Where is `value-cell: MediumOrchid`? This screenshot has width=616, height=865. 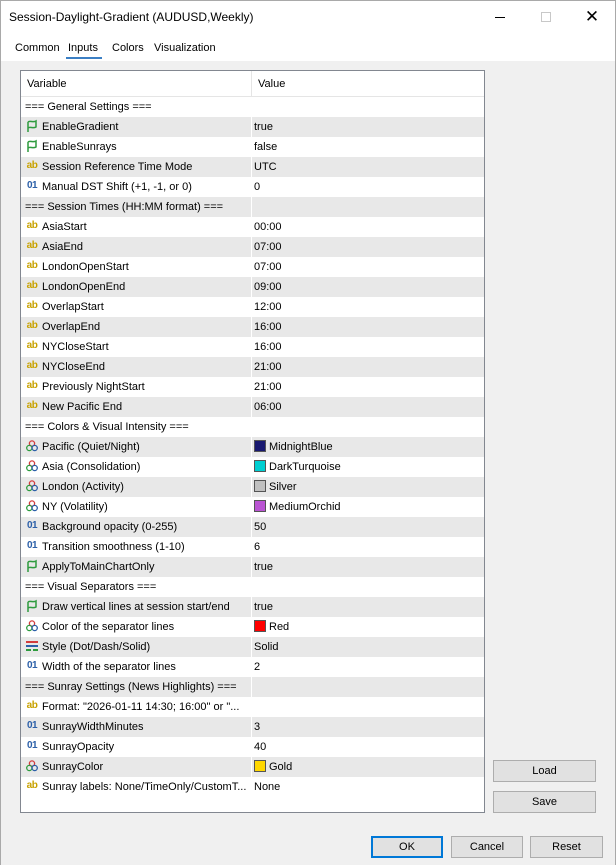 value-cell: MediumOrchid is located at coordinates (368, 507).